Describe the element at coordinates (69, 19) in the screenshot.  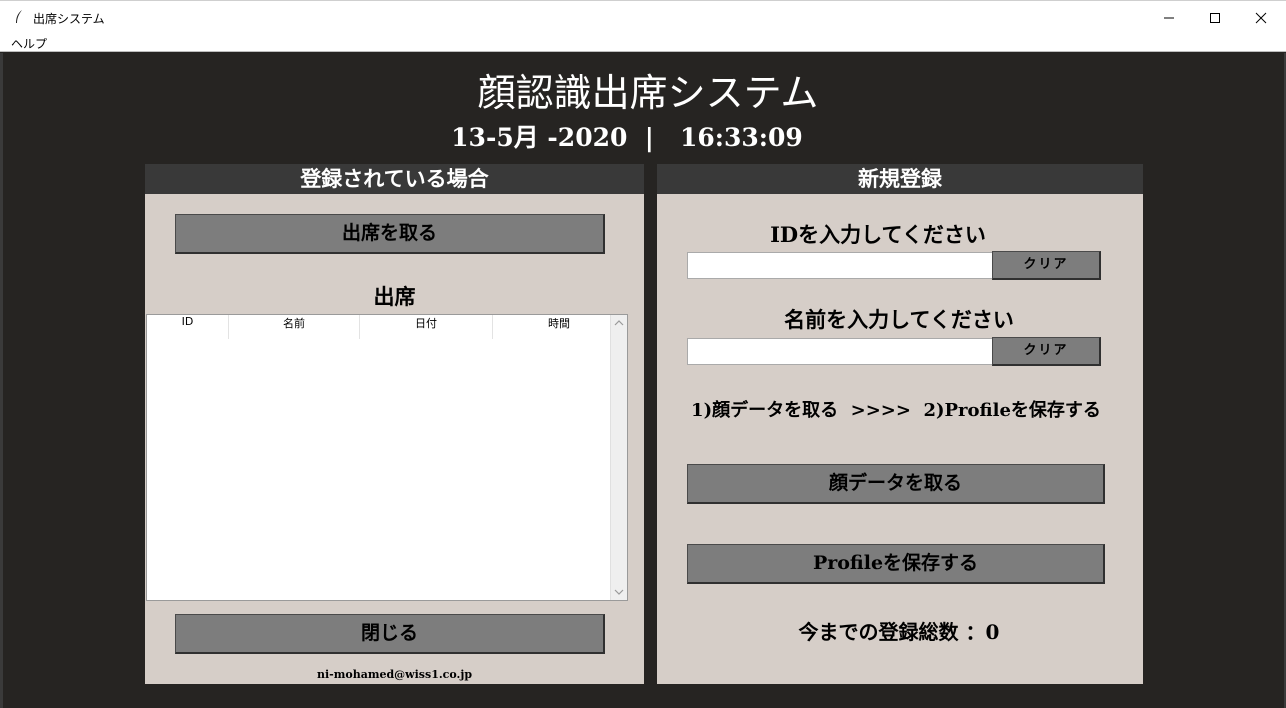
I see `window-title: 出席システム` at that location.